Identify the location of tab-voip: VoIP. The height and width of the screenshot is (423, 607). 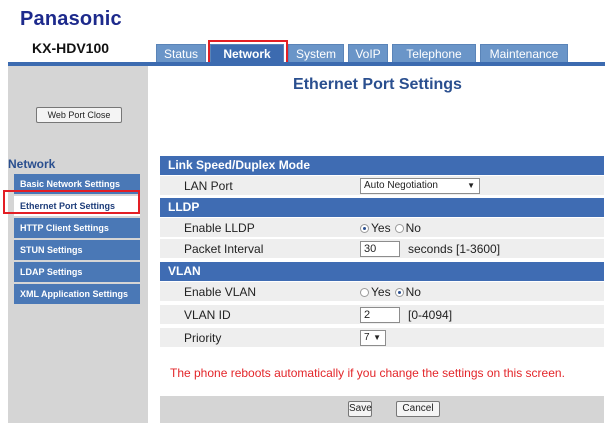
(368, 53).